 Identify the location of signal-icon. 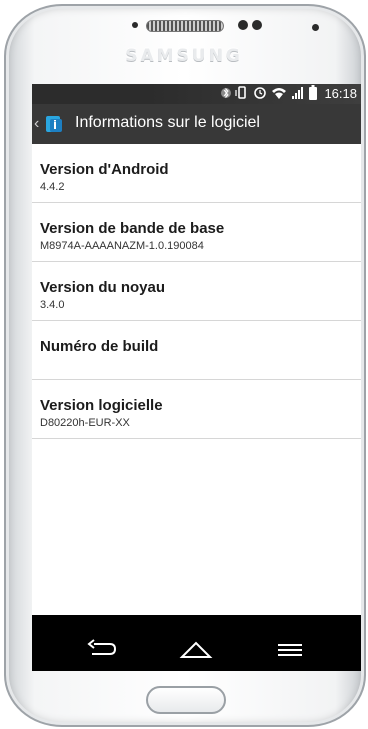
(298, 94).